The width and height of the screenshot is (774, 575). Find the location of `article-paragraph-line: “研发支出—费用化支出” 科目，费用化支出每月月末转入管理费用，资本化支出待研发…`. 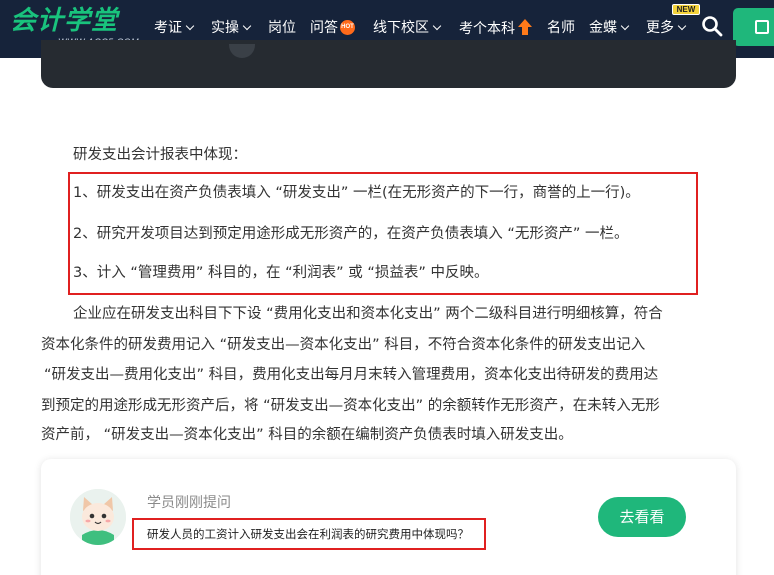

article-paragraph-line: “研发支出—费用化支出” 科目，费用化支出每月月末转入管理费用，资本化支出待研发… is located at coordinates (351, 375).